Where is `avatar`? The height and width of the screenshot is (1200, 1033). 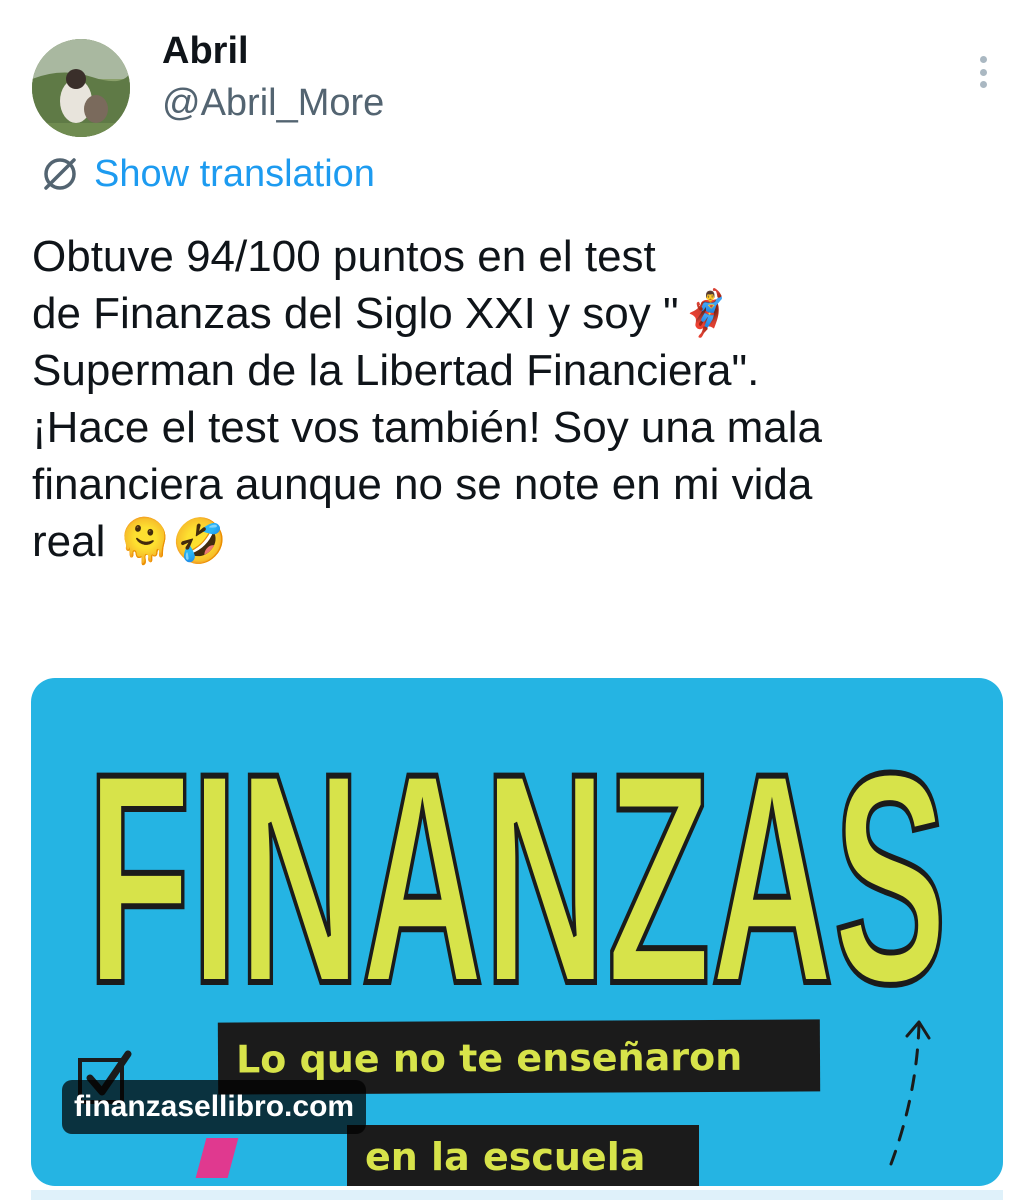 avatar is located at coordinates (81, 88).